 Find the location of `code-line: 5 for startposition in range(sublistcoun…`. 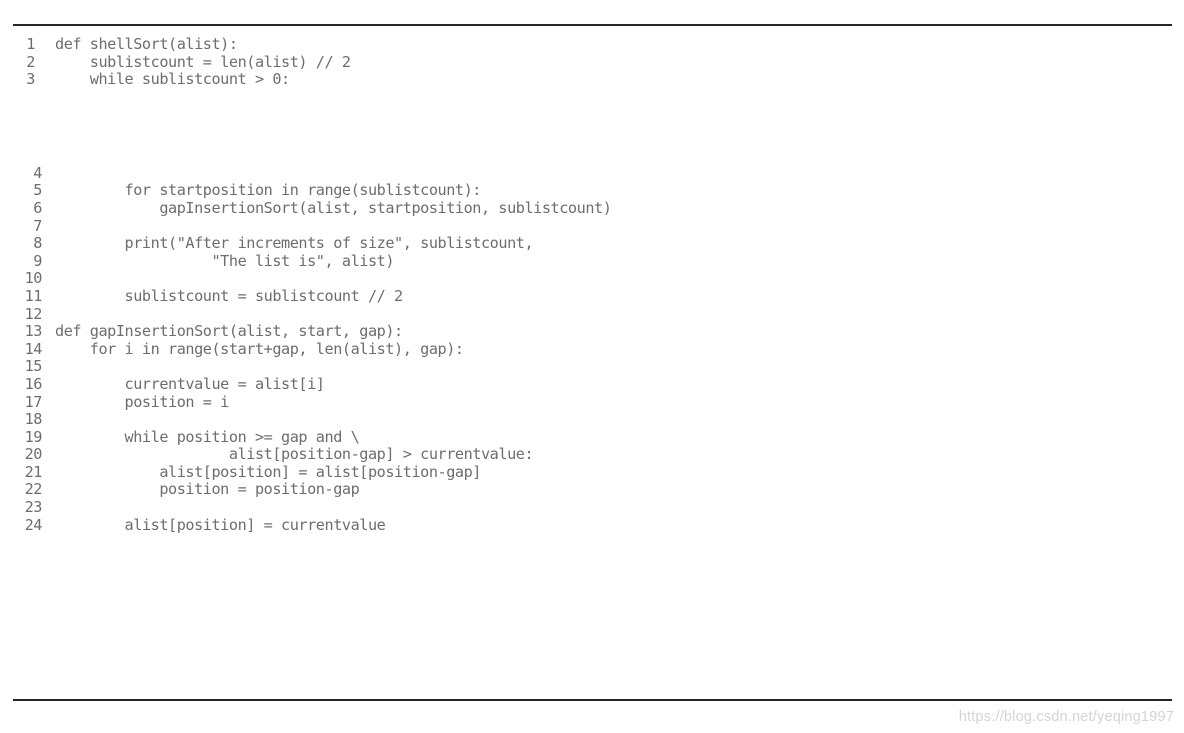

code-line: 5 for startposition in range(sublistcoun… is located at coordinates (592, 191).